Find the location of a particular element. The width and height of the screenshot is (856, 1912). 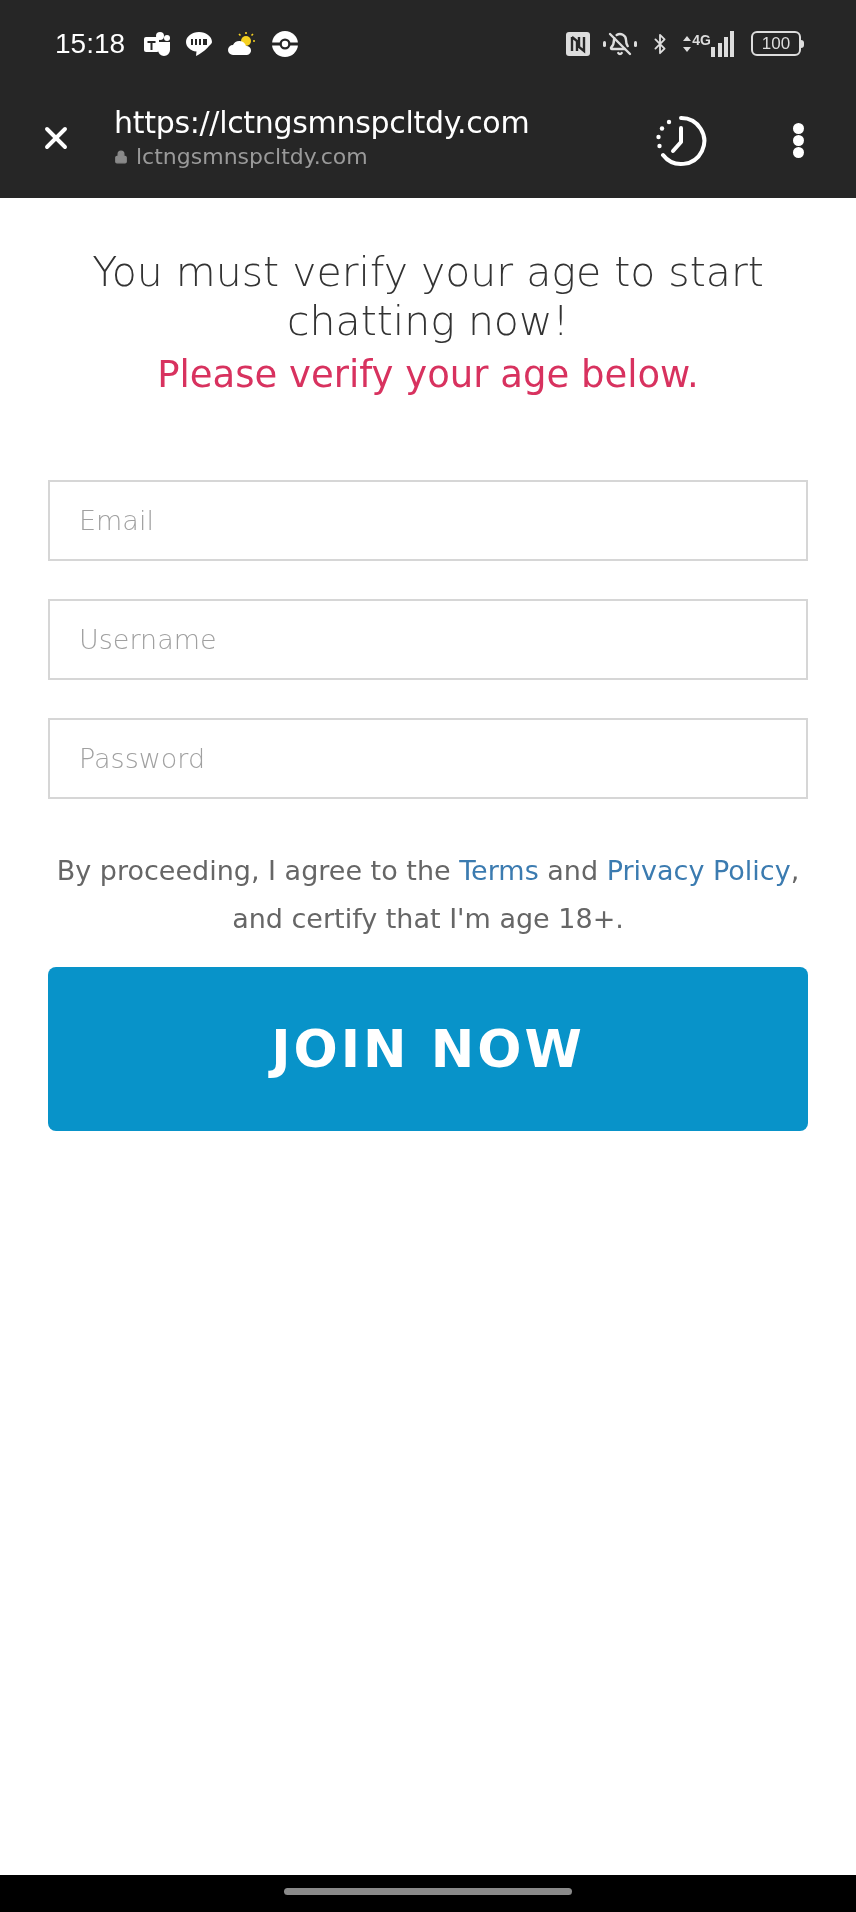

heading: You must verify your age to start chatting now! is located at coordinates (428, 297).